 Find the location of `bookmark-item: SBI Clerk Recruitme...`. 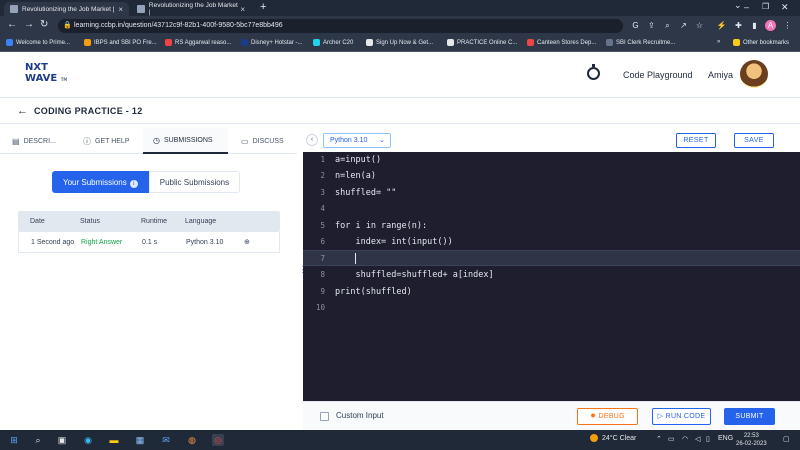

bookmark-item: SBI Clerk Recruitme... is located at coordinates (640, 42).